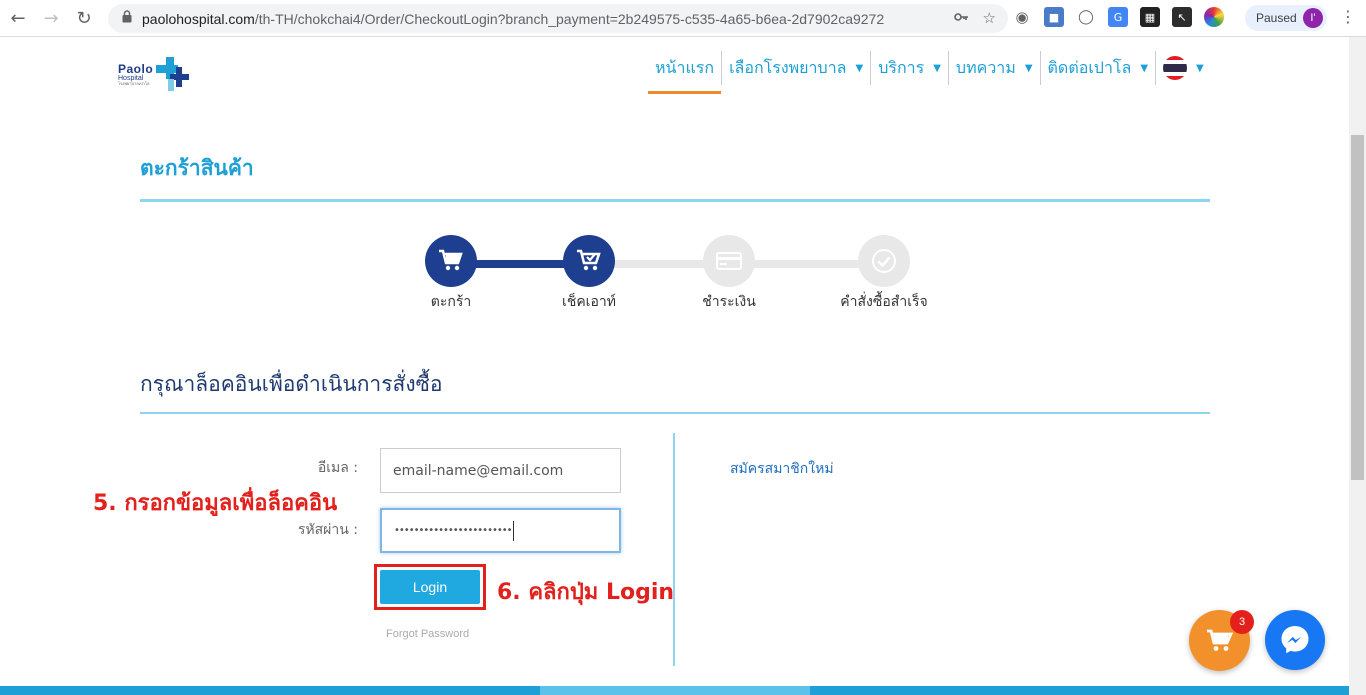 This screenshot has height=695, width=1366. Describe the element at coordinates (1089, 67) in the screenshot. I see `nav-contact-label: ติดต่อเปาโล` at that location.